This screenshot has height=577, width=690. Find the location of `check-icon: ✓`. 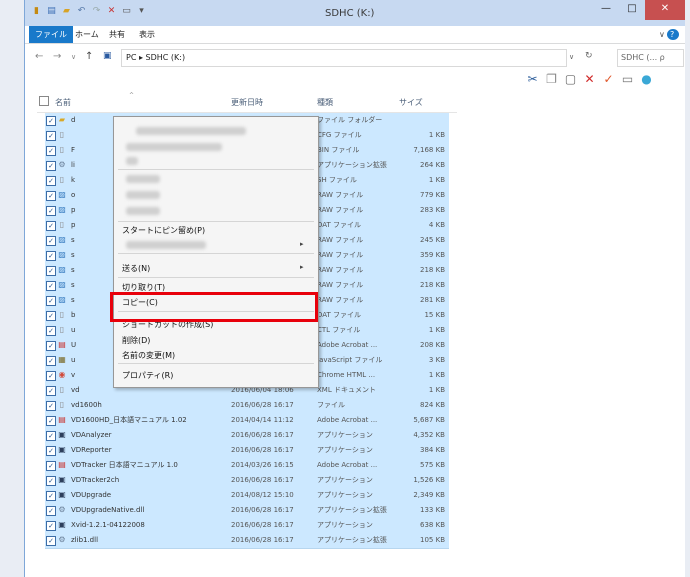

check-icon: ✓ is located at coordinates (608, 79).